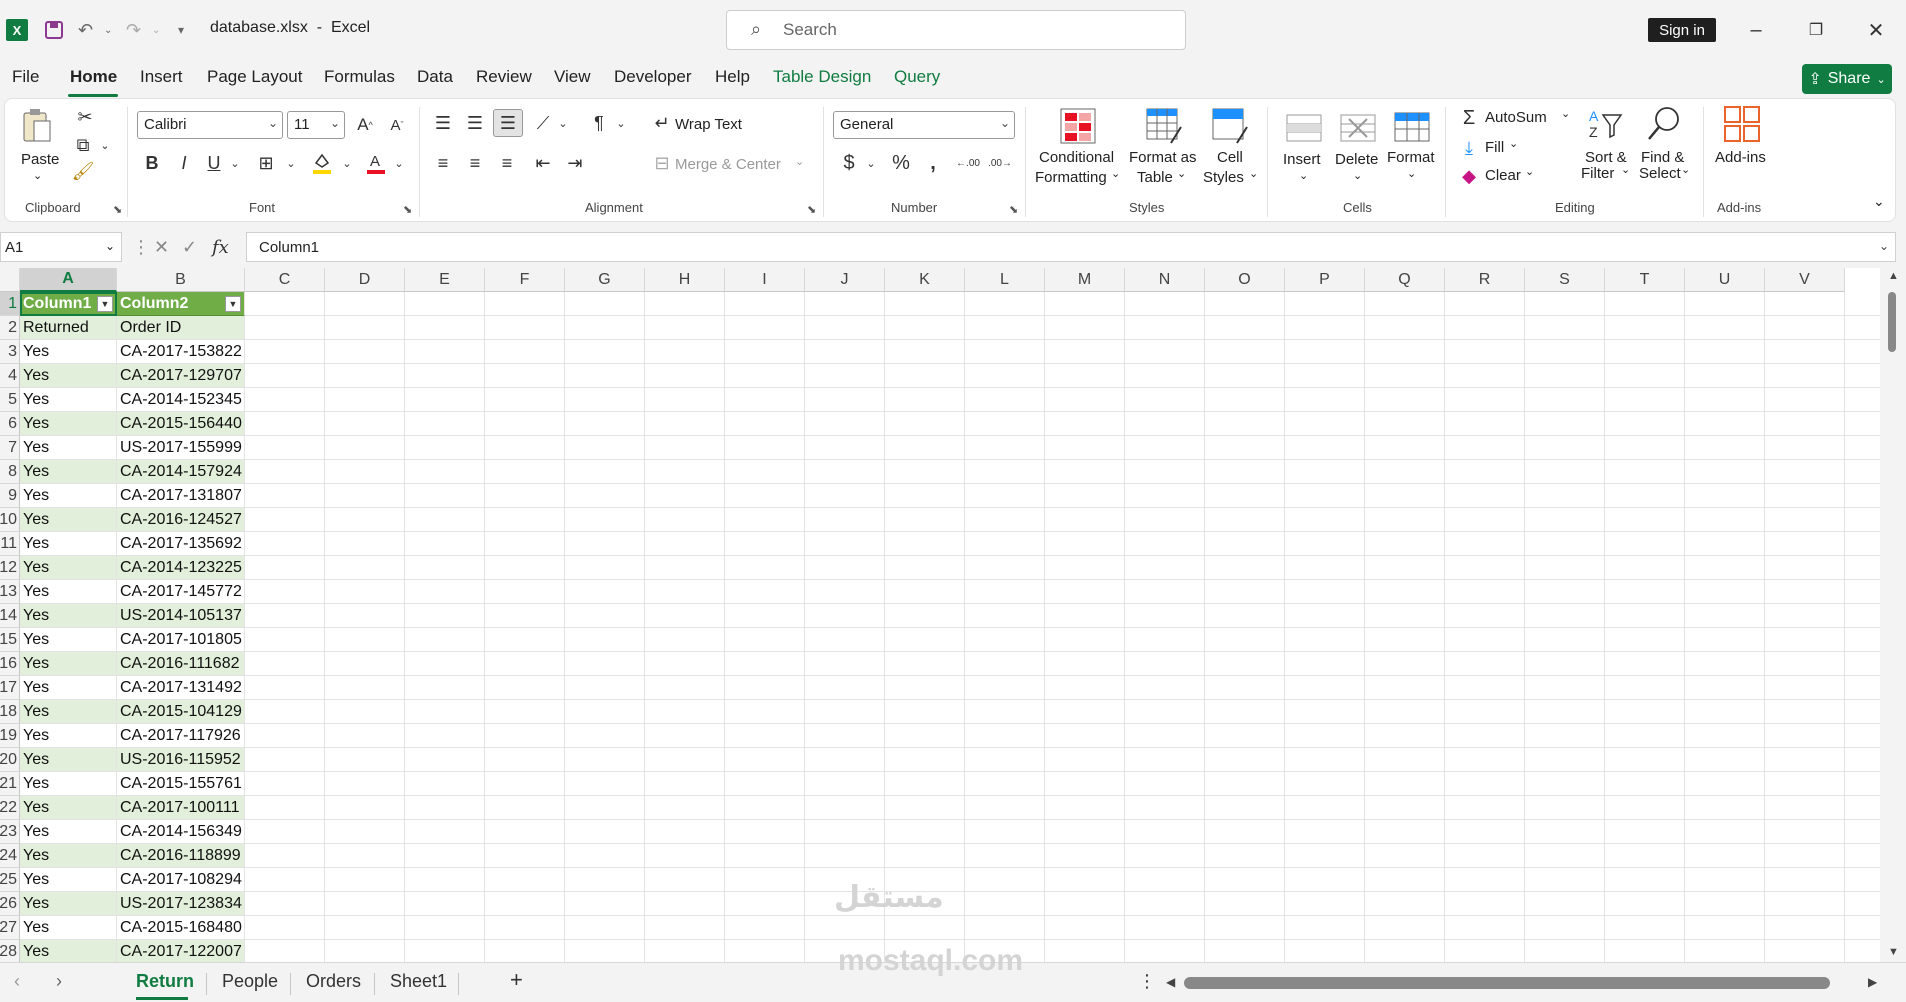 This screenshot has height=1002, width=1906. I want to click on undo-icon: ↶, so click(85, 30).